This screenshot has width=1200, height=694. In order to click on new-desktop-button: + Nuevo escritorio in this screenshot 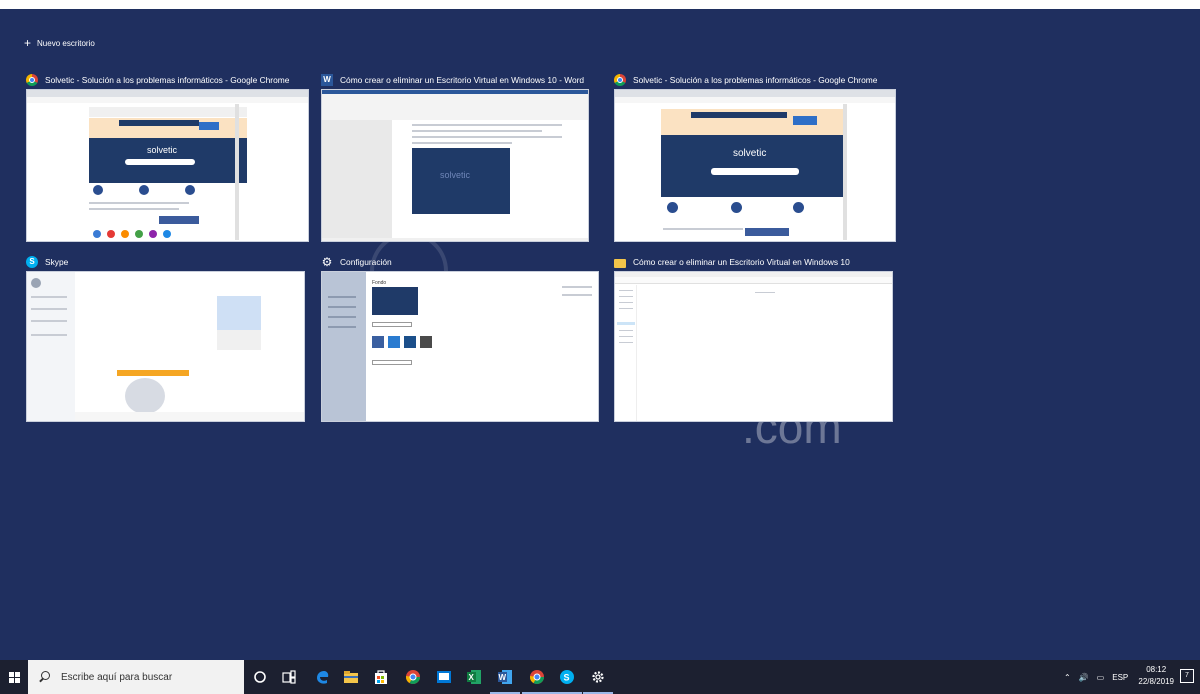, I will do `click(59, 43)`.